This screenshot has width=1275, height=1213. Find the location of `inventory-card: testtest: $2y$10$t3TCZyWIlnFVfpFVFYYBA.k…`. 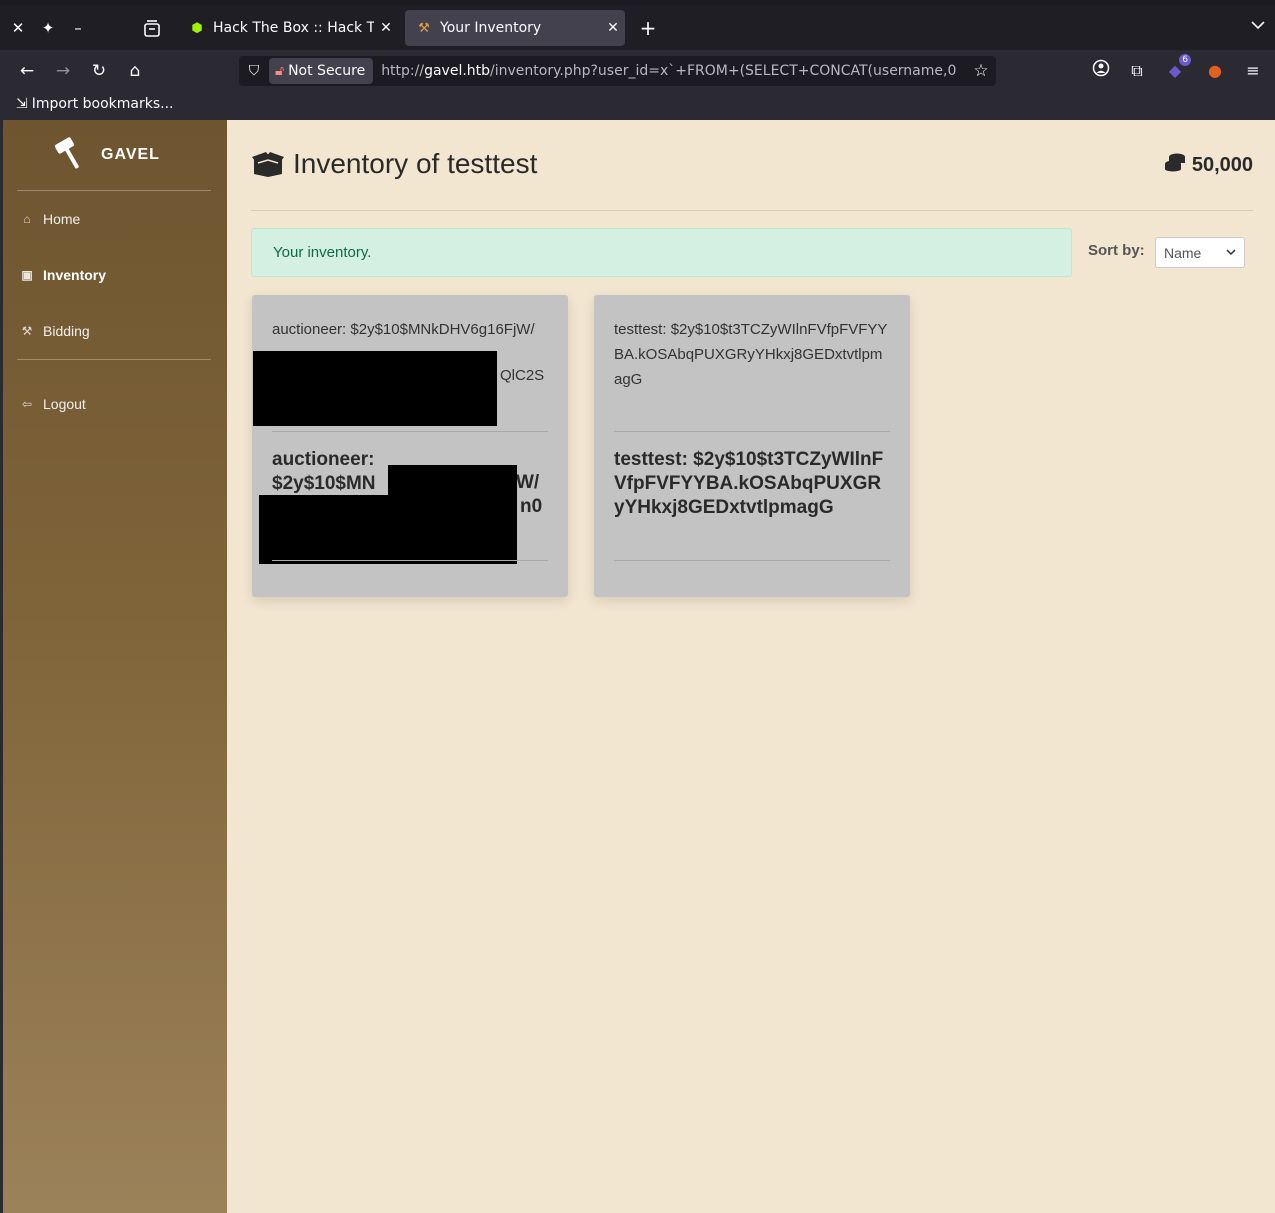

inventory-card: testtest: $2y$10$t3TCZyWIlnFVfpFVFYYBA.k… is located at coordinates (752, 446).